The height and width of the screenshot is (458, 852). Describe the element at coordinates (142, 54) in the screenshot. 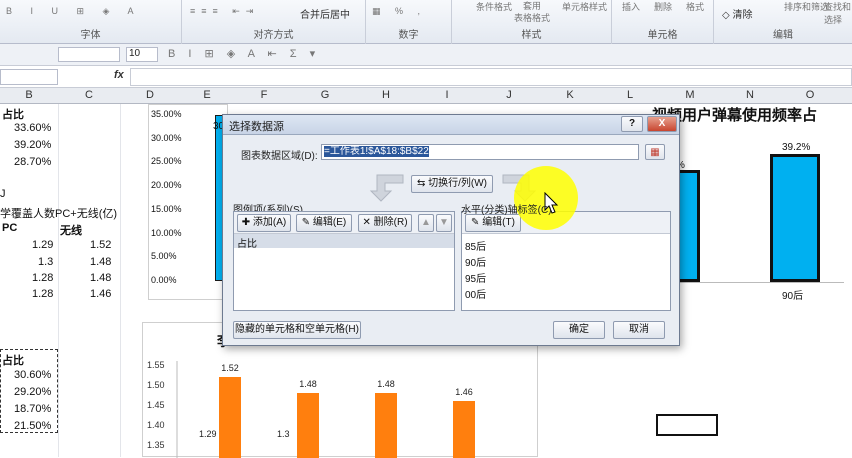

I see `font-size-box: 10` at that location.